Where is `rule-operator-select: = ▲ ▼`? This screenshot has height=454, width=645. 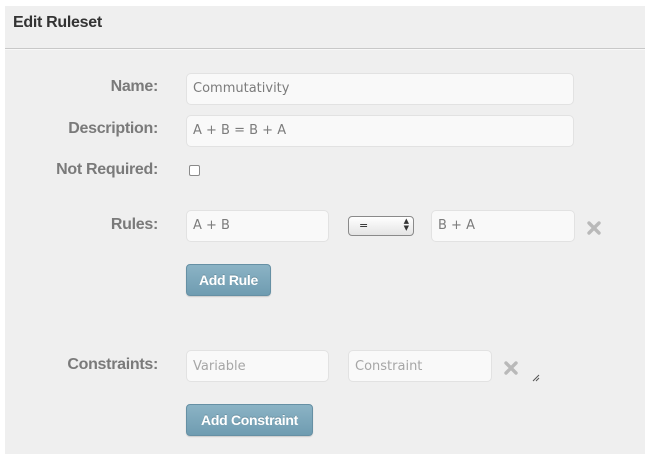
rule-operator-select: = ▲ ▼ is located at coordinates (381, 226).